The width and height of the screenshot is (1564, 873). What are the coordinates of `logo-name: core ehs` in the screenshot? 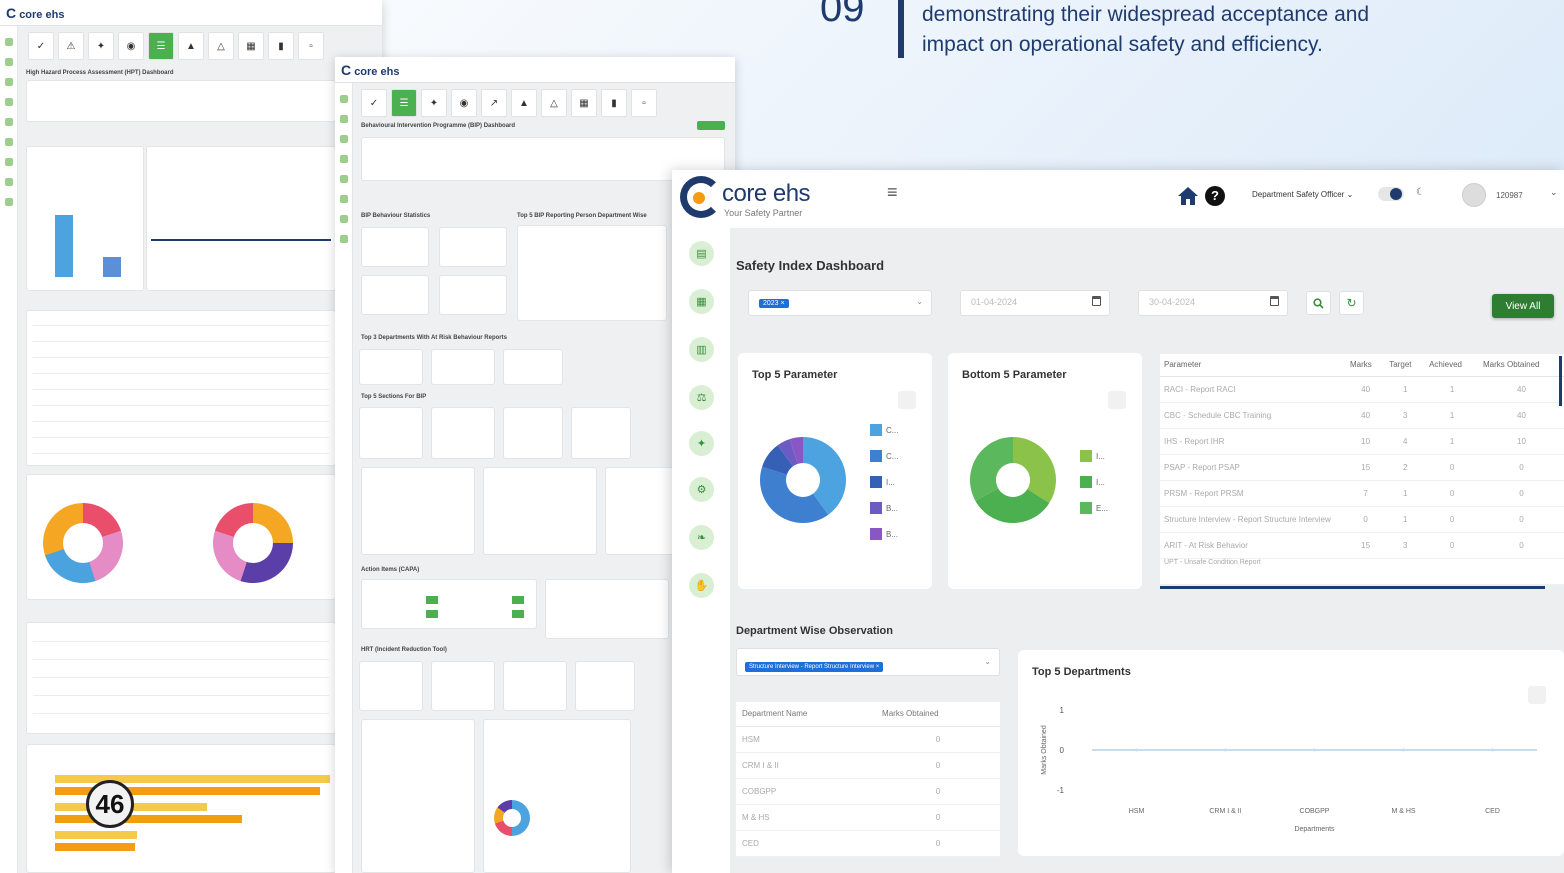 It's located at (766, 193).